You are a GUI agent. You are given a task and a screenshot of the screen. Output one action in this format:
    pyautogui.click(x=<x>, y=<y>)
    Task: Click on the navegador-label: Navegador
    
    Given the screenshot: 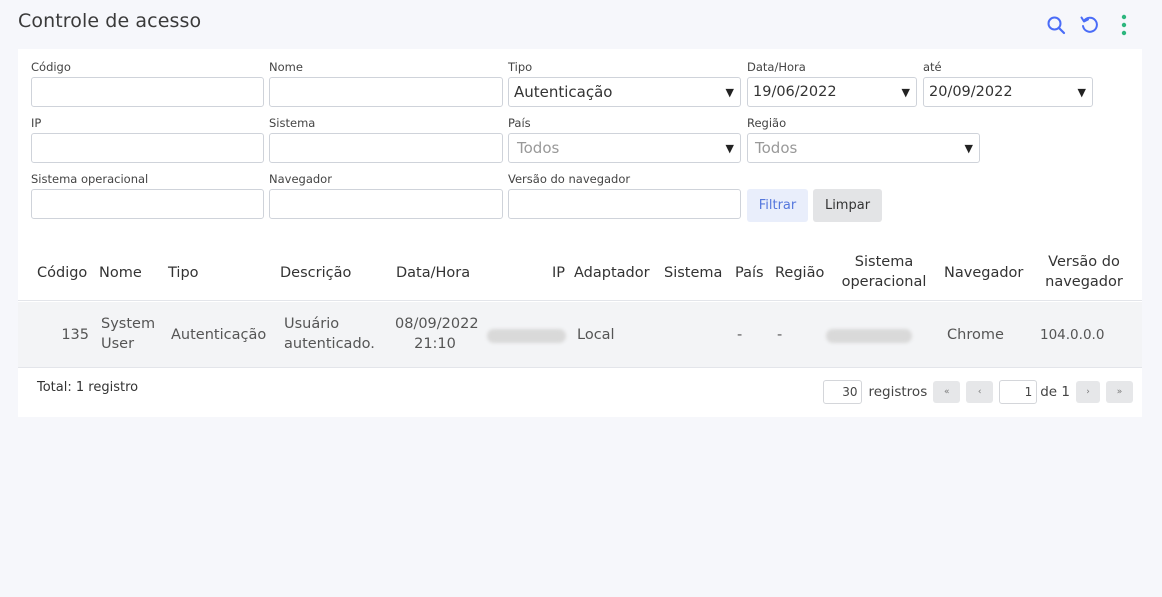 What is the action you would take?
    pyautogui.click(x=300, y=179)
    